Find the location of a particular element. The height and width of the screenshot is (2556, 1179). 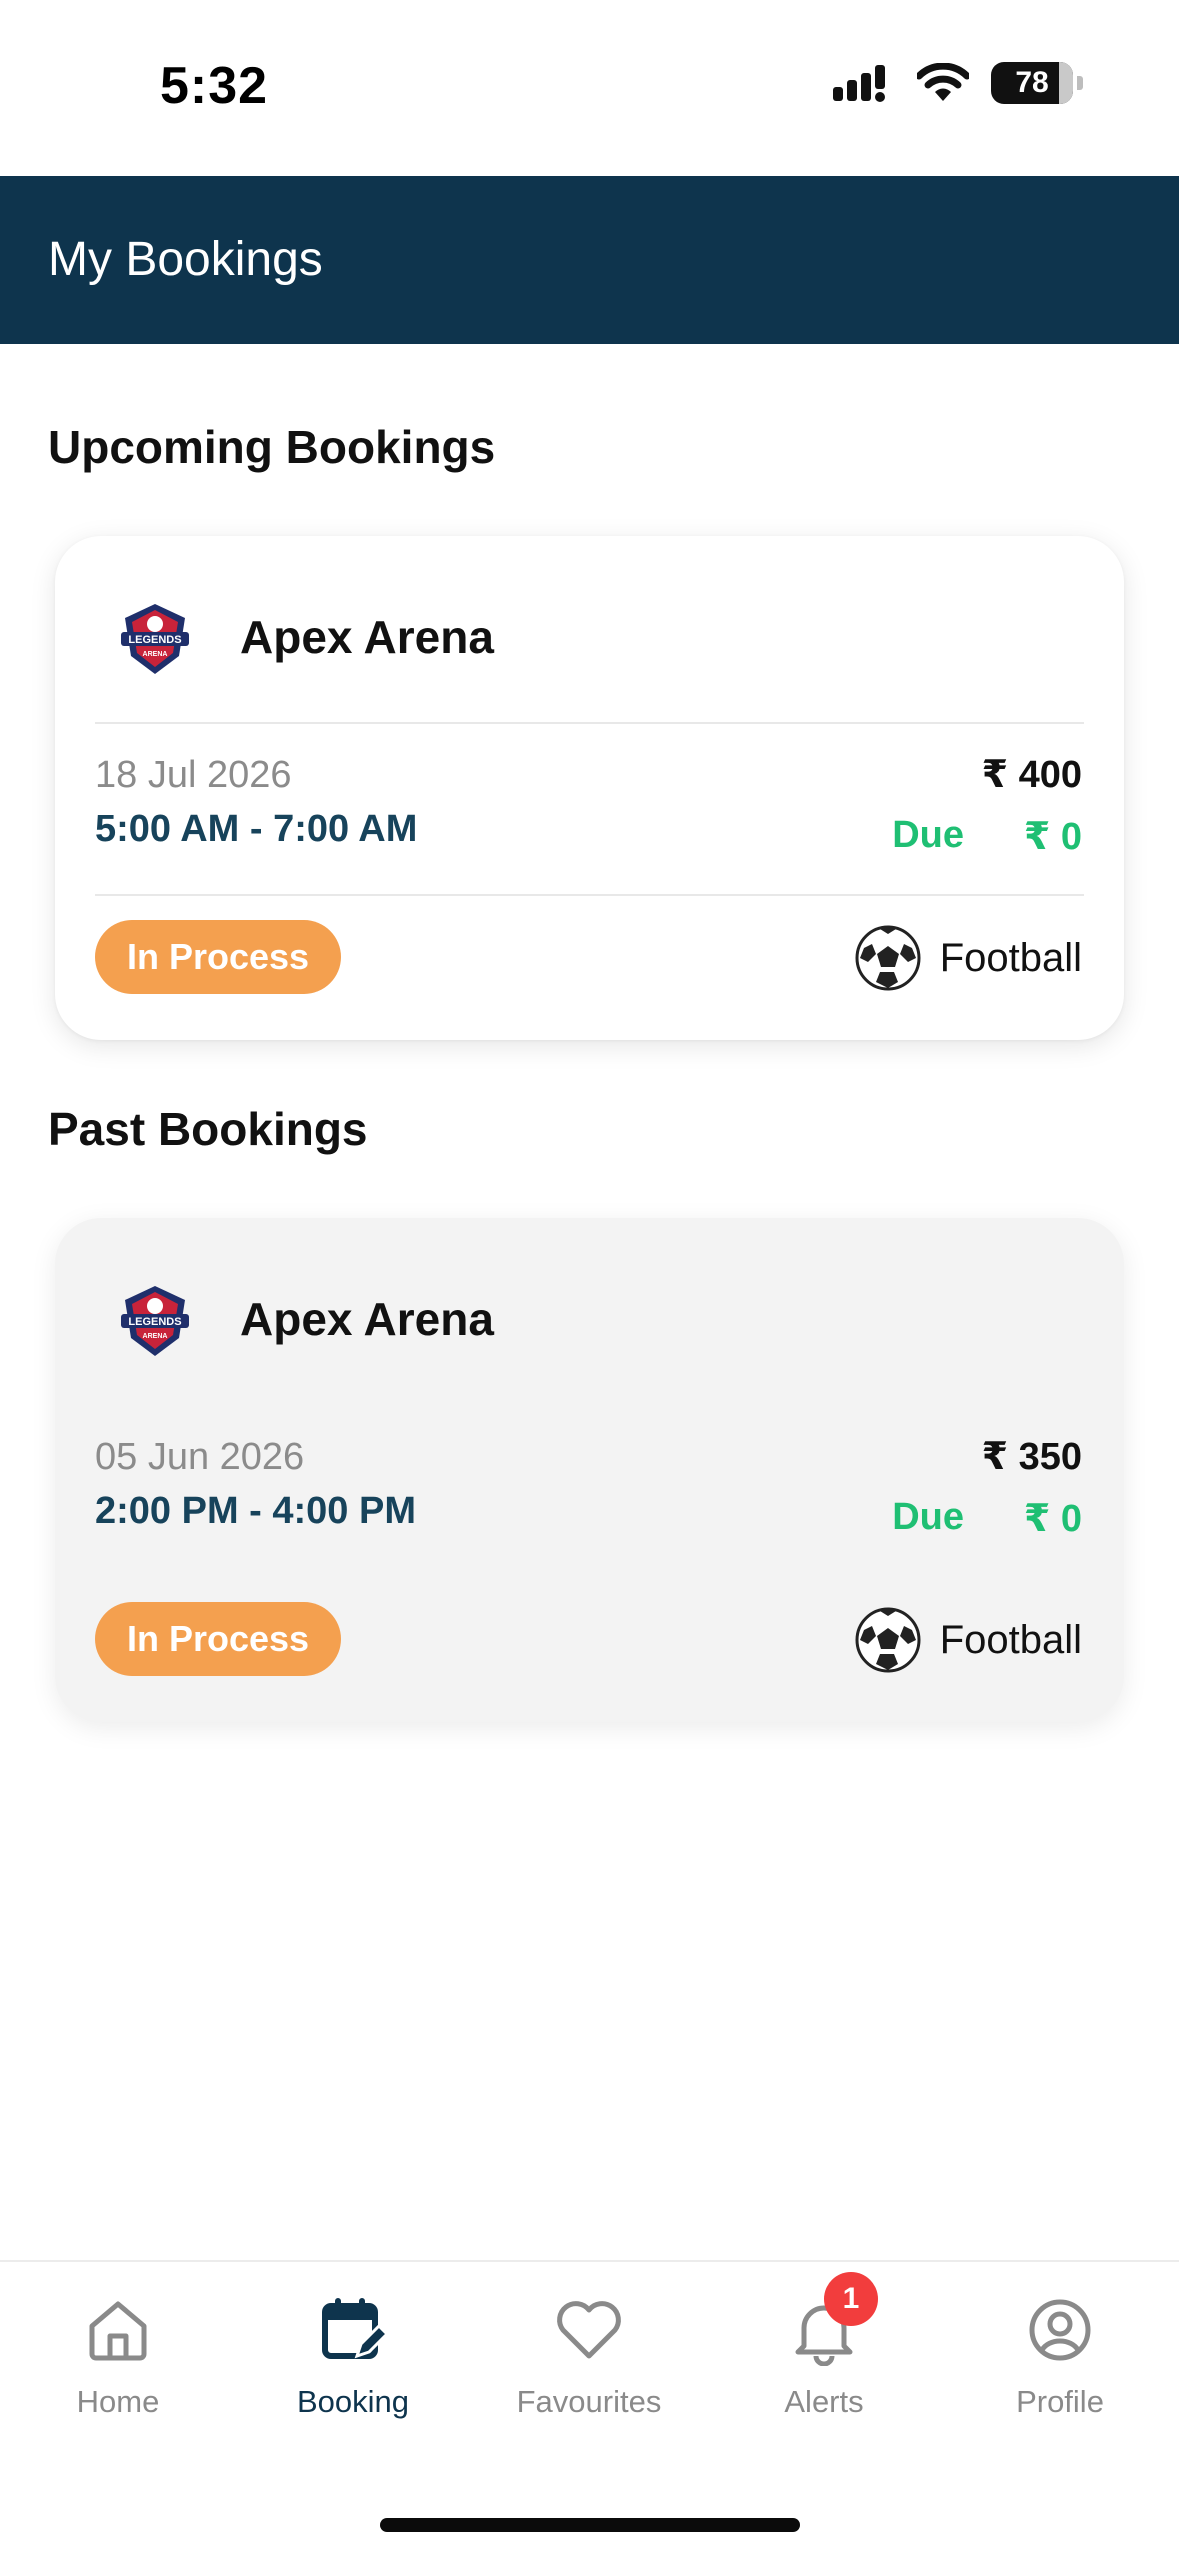

bell-icon-wrapper: 1 is located at coordinates (833, 2319).